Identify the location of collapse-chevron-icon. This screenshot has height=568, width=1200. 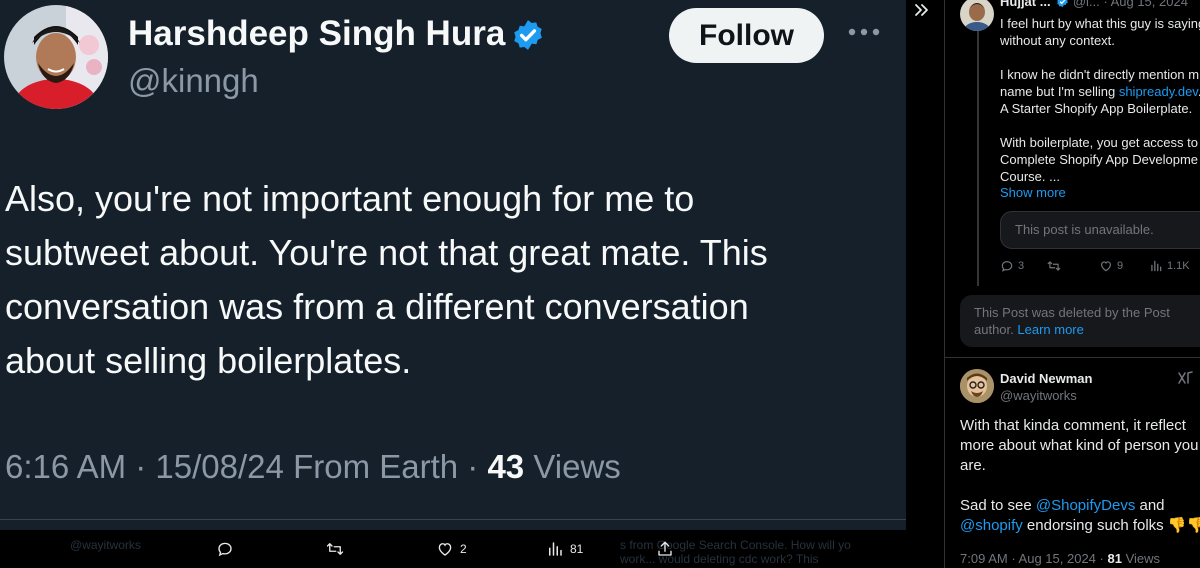
(922, 10).